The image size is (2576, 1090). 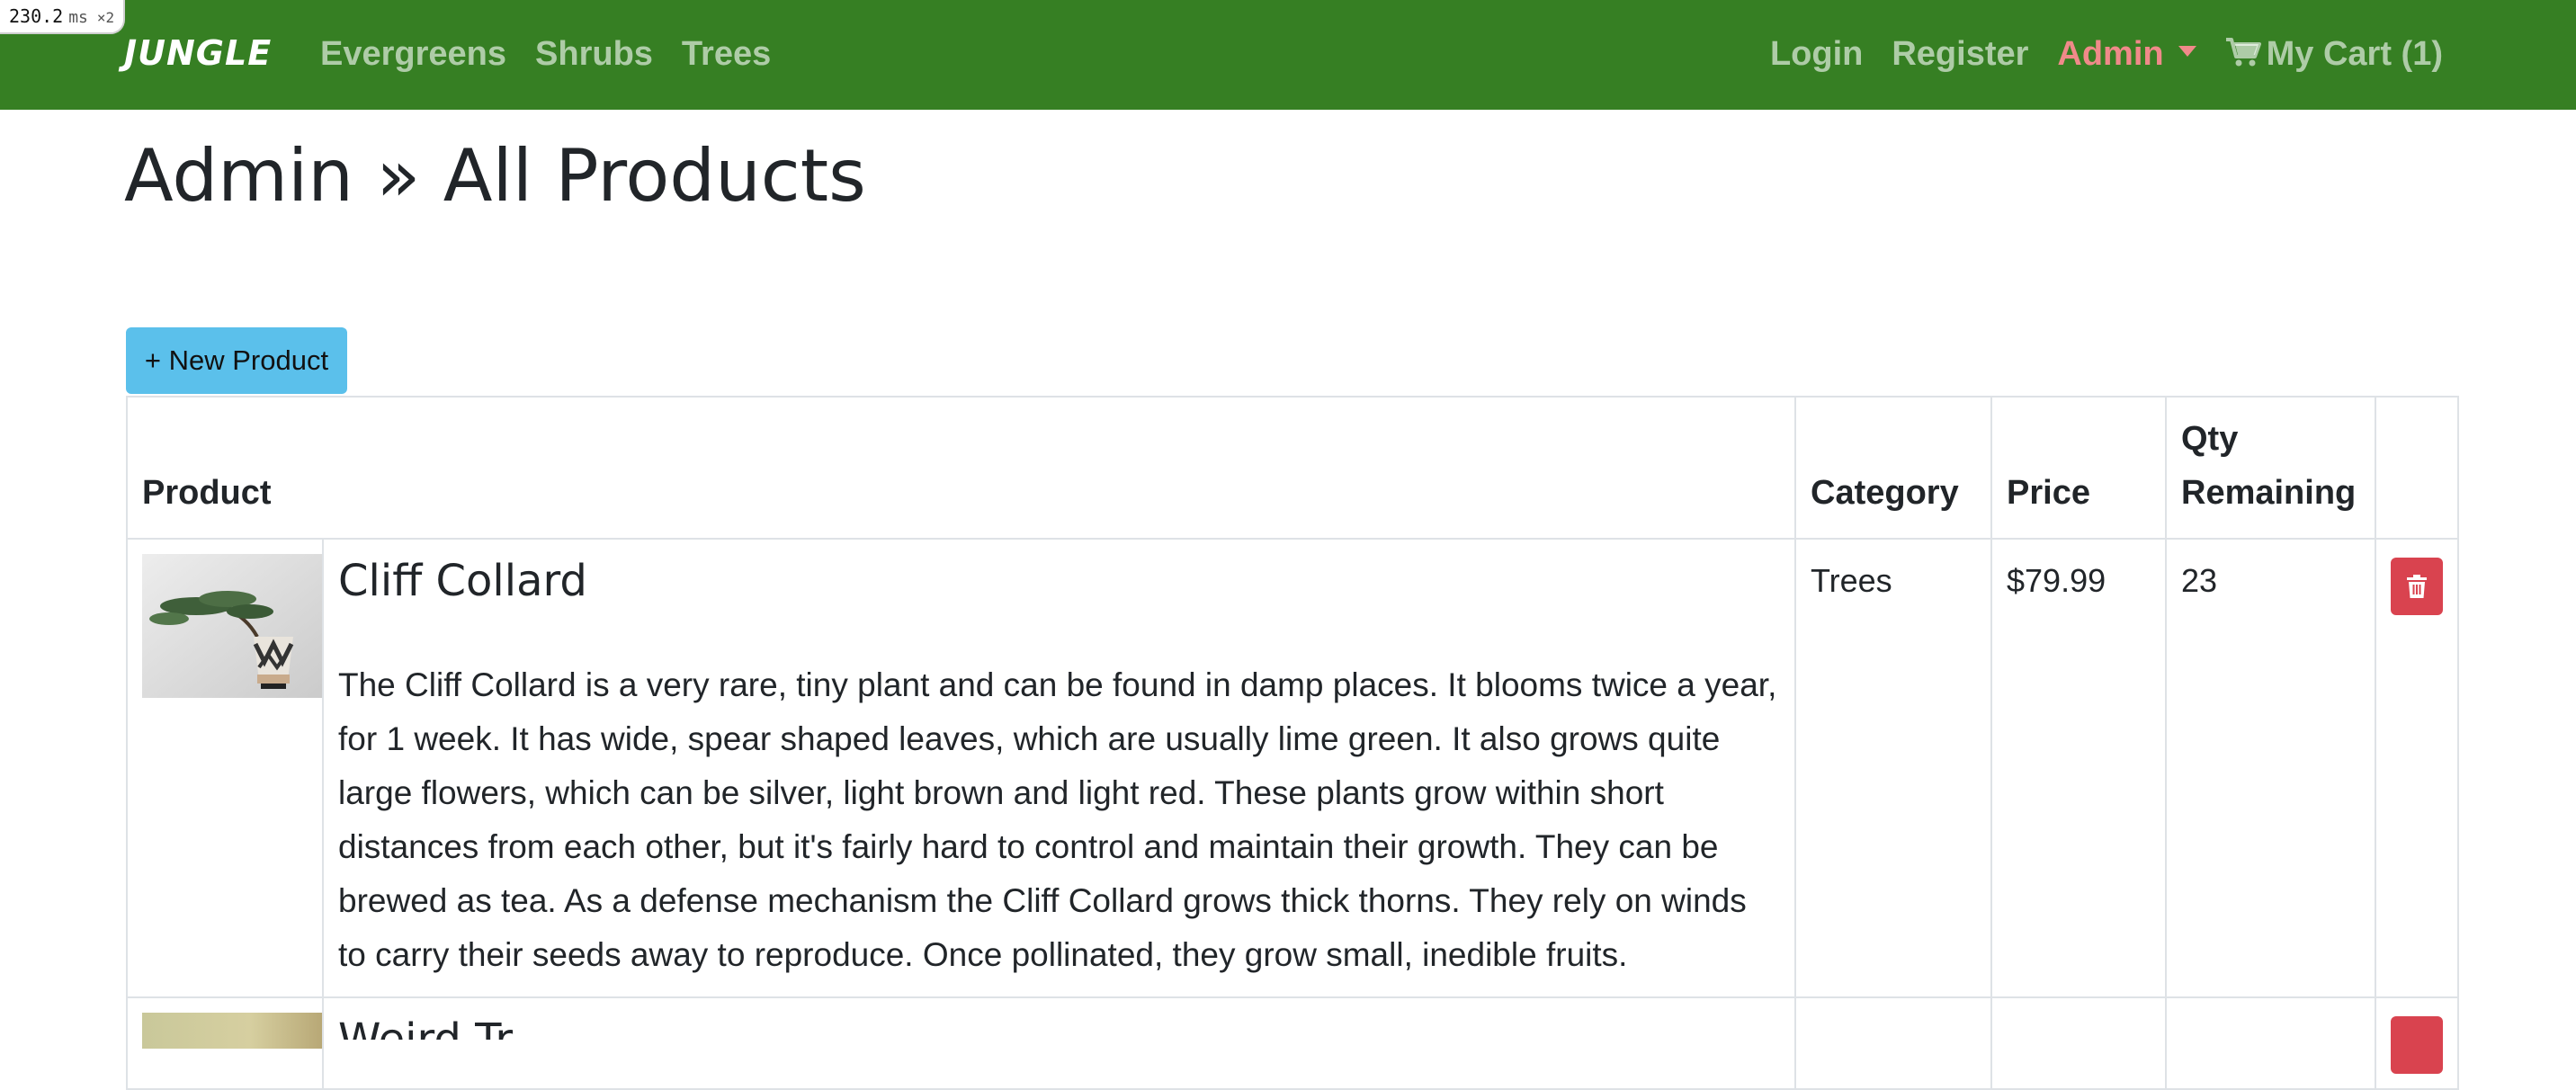 I want to click on header-category: Category, so click(x=1893, y=468).